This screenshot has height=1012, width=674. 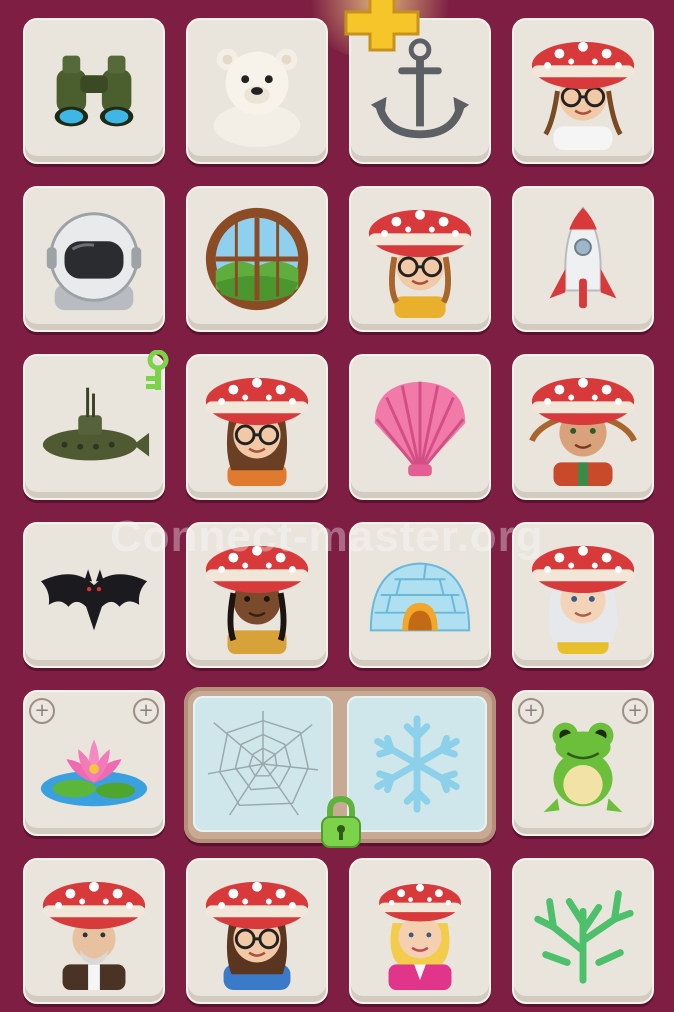 I want to click on tile-coral, so click(x=583, y=931).